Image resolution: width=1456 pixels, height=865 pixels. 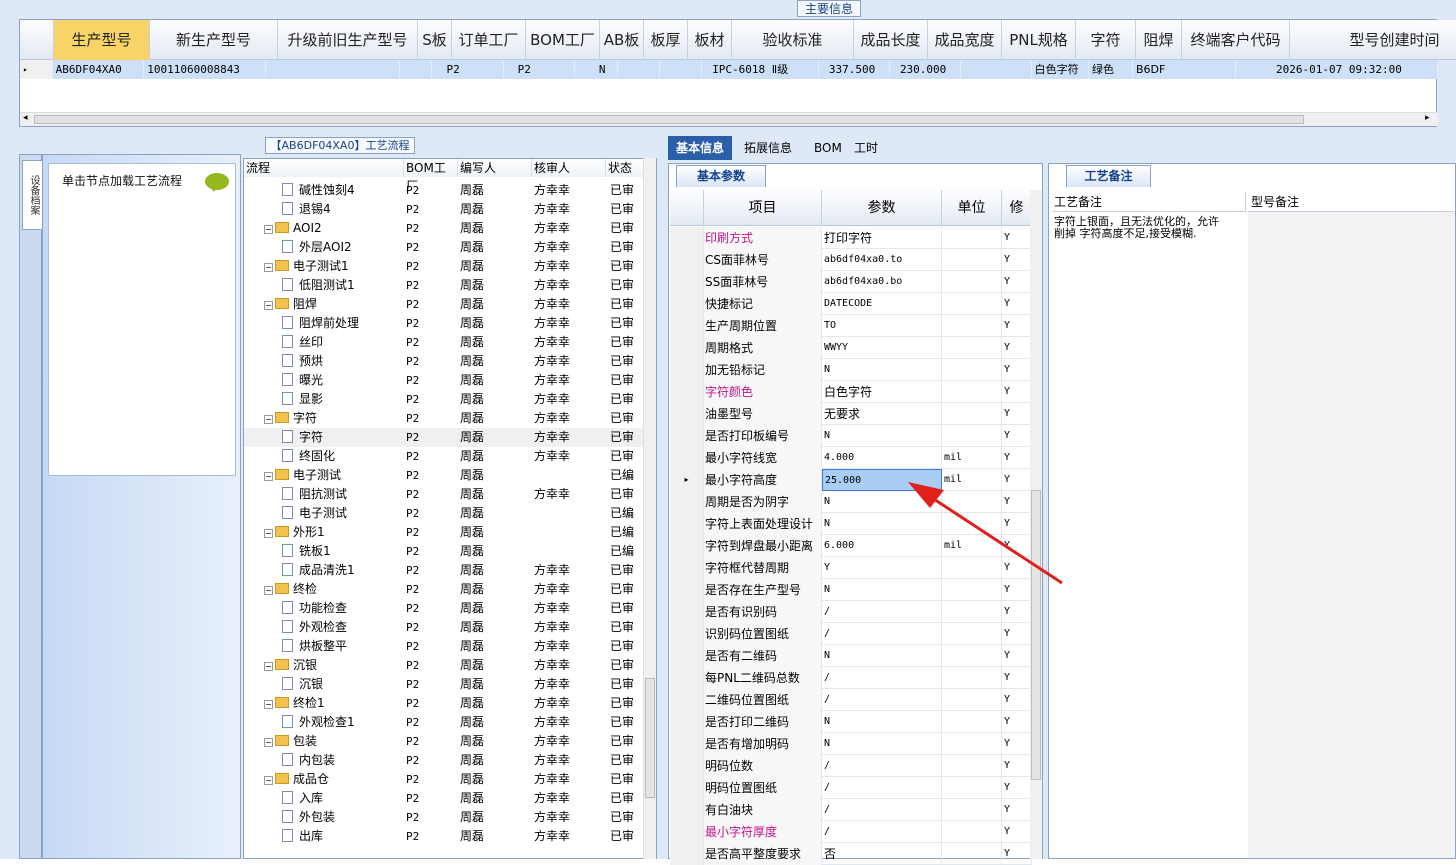 I want to click on tree-row: 外观检查1 P2 周磊 方幸幸 已审, so click(x=444, y=722).